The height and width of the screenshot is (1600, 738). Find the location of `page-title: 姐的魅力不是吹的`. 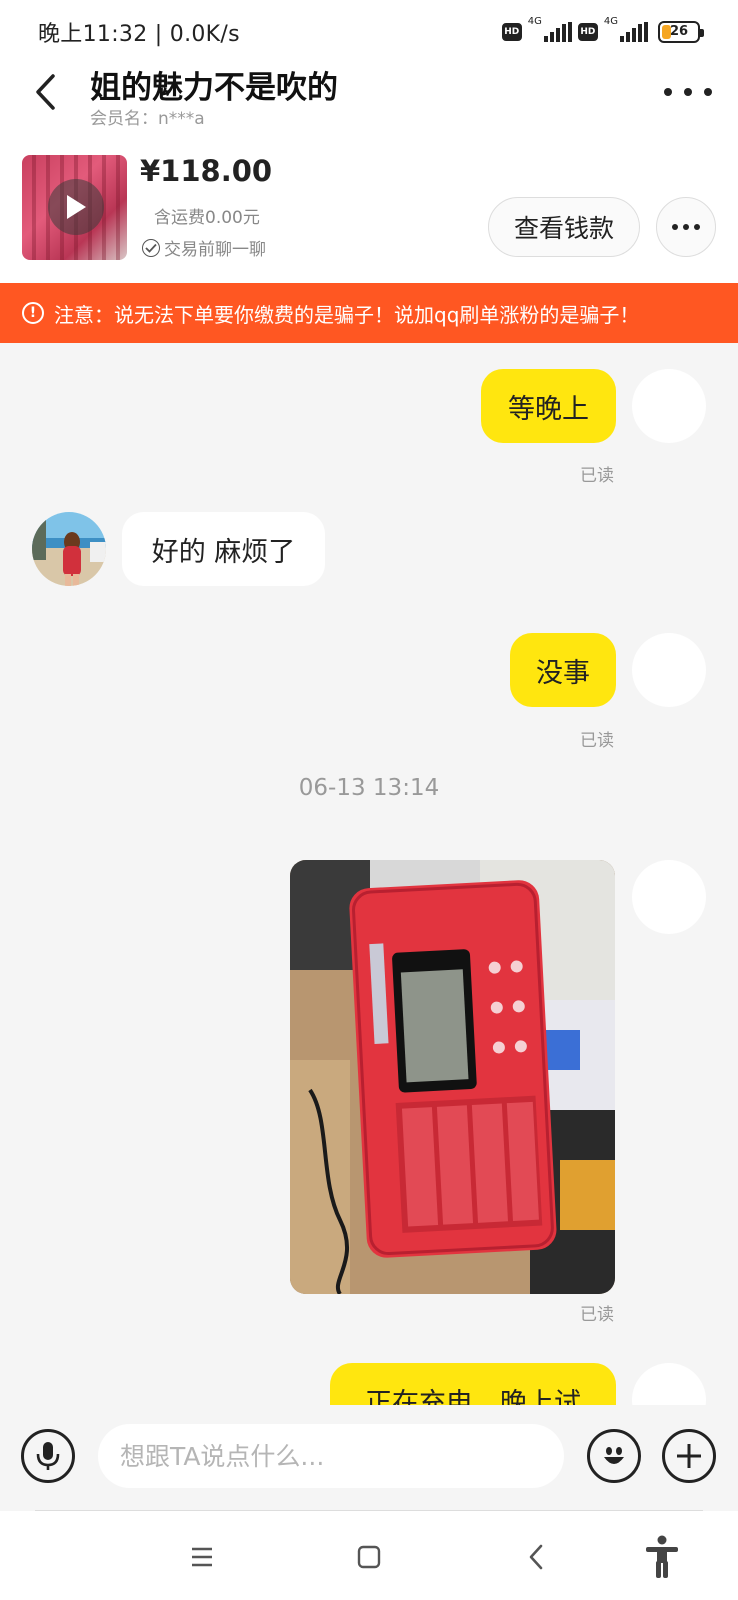

page-title: 姐的魅力不是吹的 is located at coordinates (214, 88).